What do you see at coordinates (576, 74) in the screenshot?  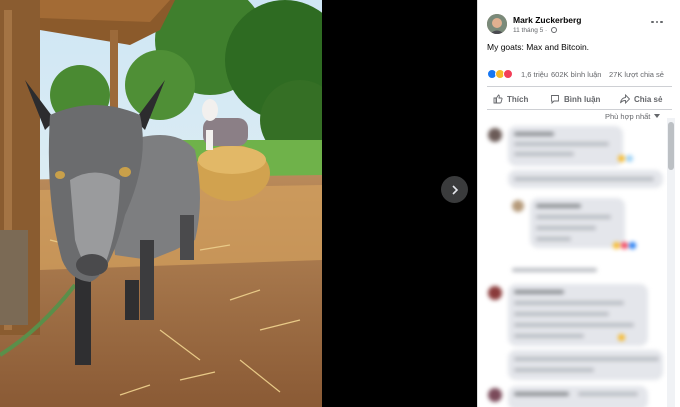 I see `comment-count: 602K bình luận` at bounding box center [576, 74].